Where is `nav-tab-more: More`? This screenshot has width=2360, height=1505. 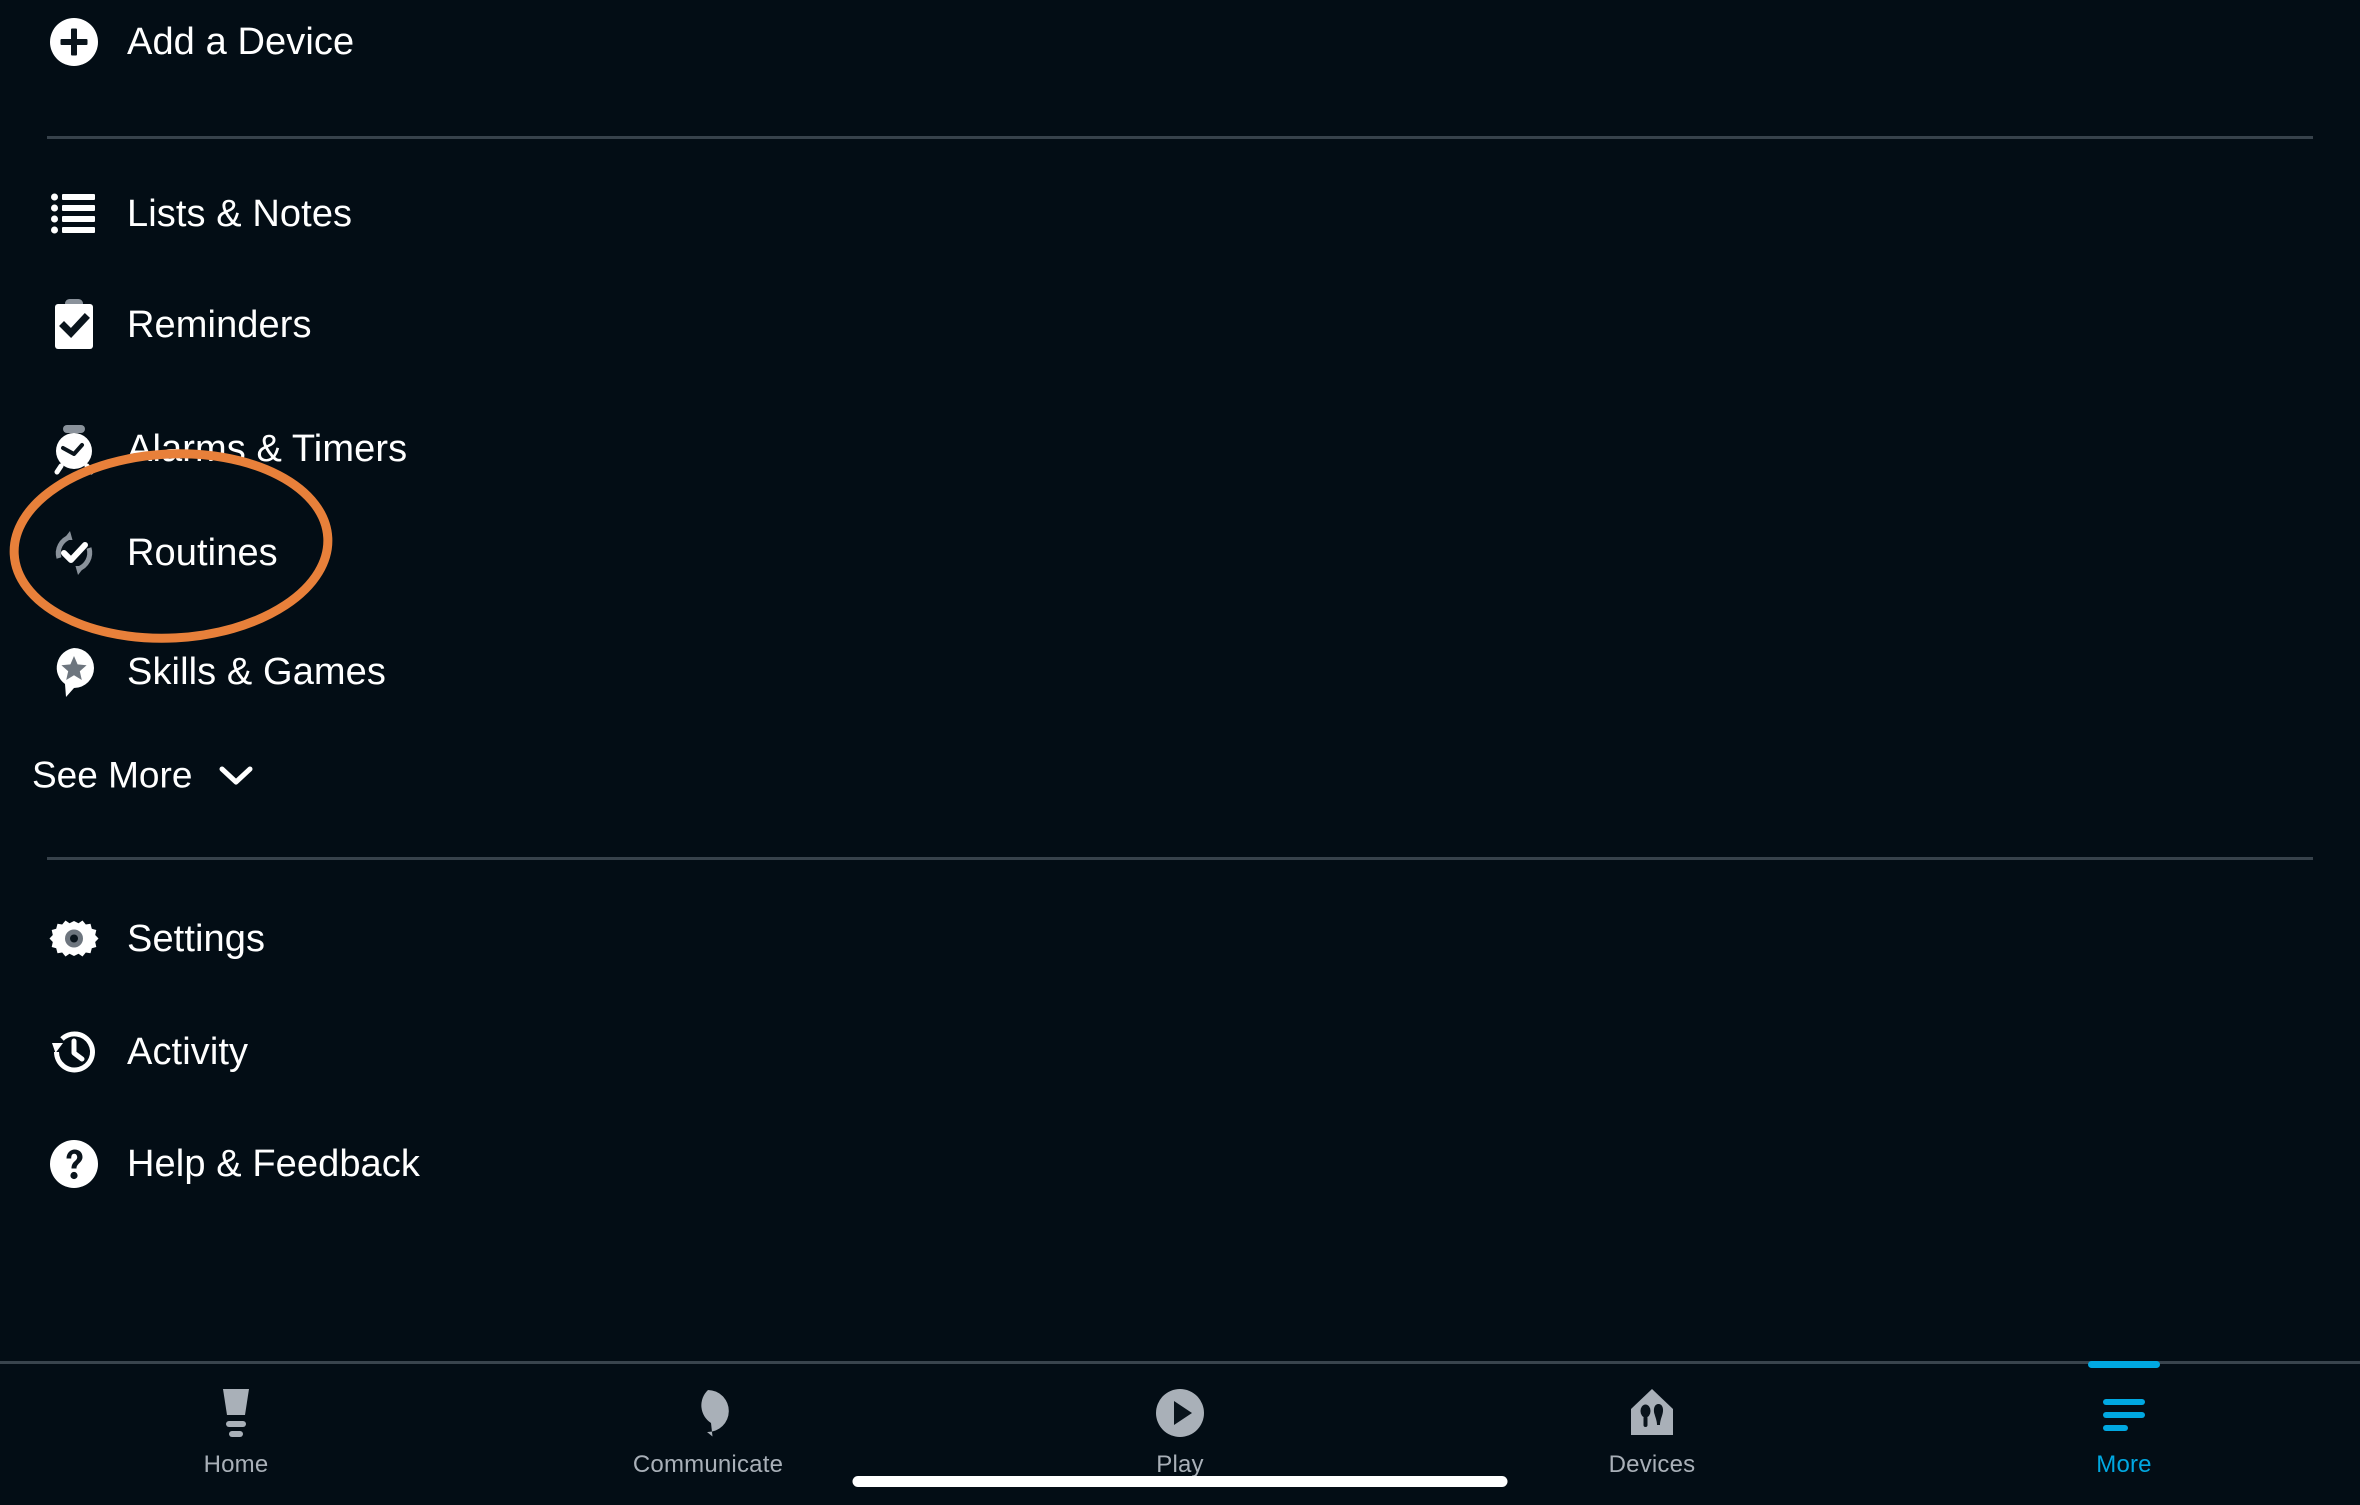
nav-tab-more: More is located at coordinates (2124, 1433).